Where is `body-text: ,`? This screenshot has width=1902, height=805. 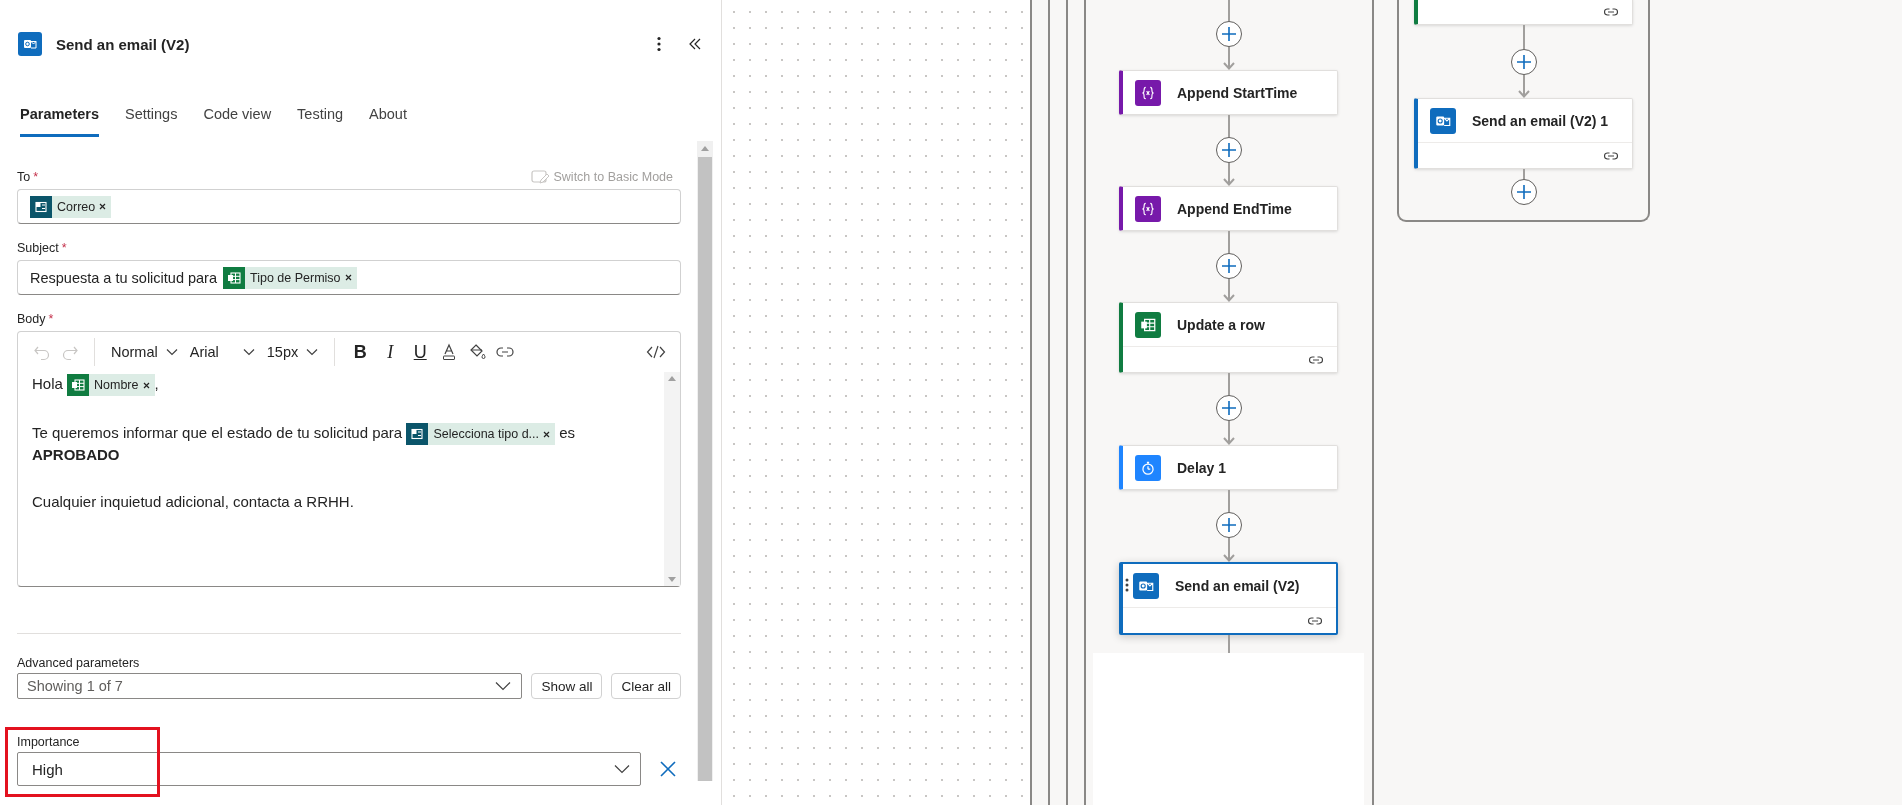
body-text: , is located at coordinates (156, 383).